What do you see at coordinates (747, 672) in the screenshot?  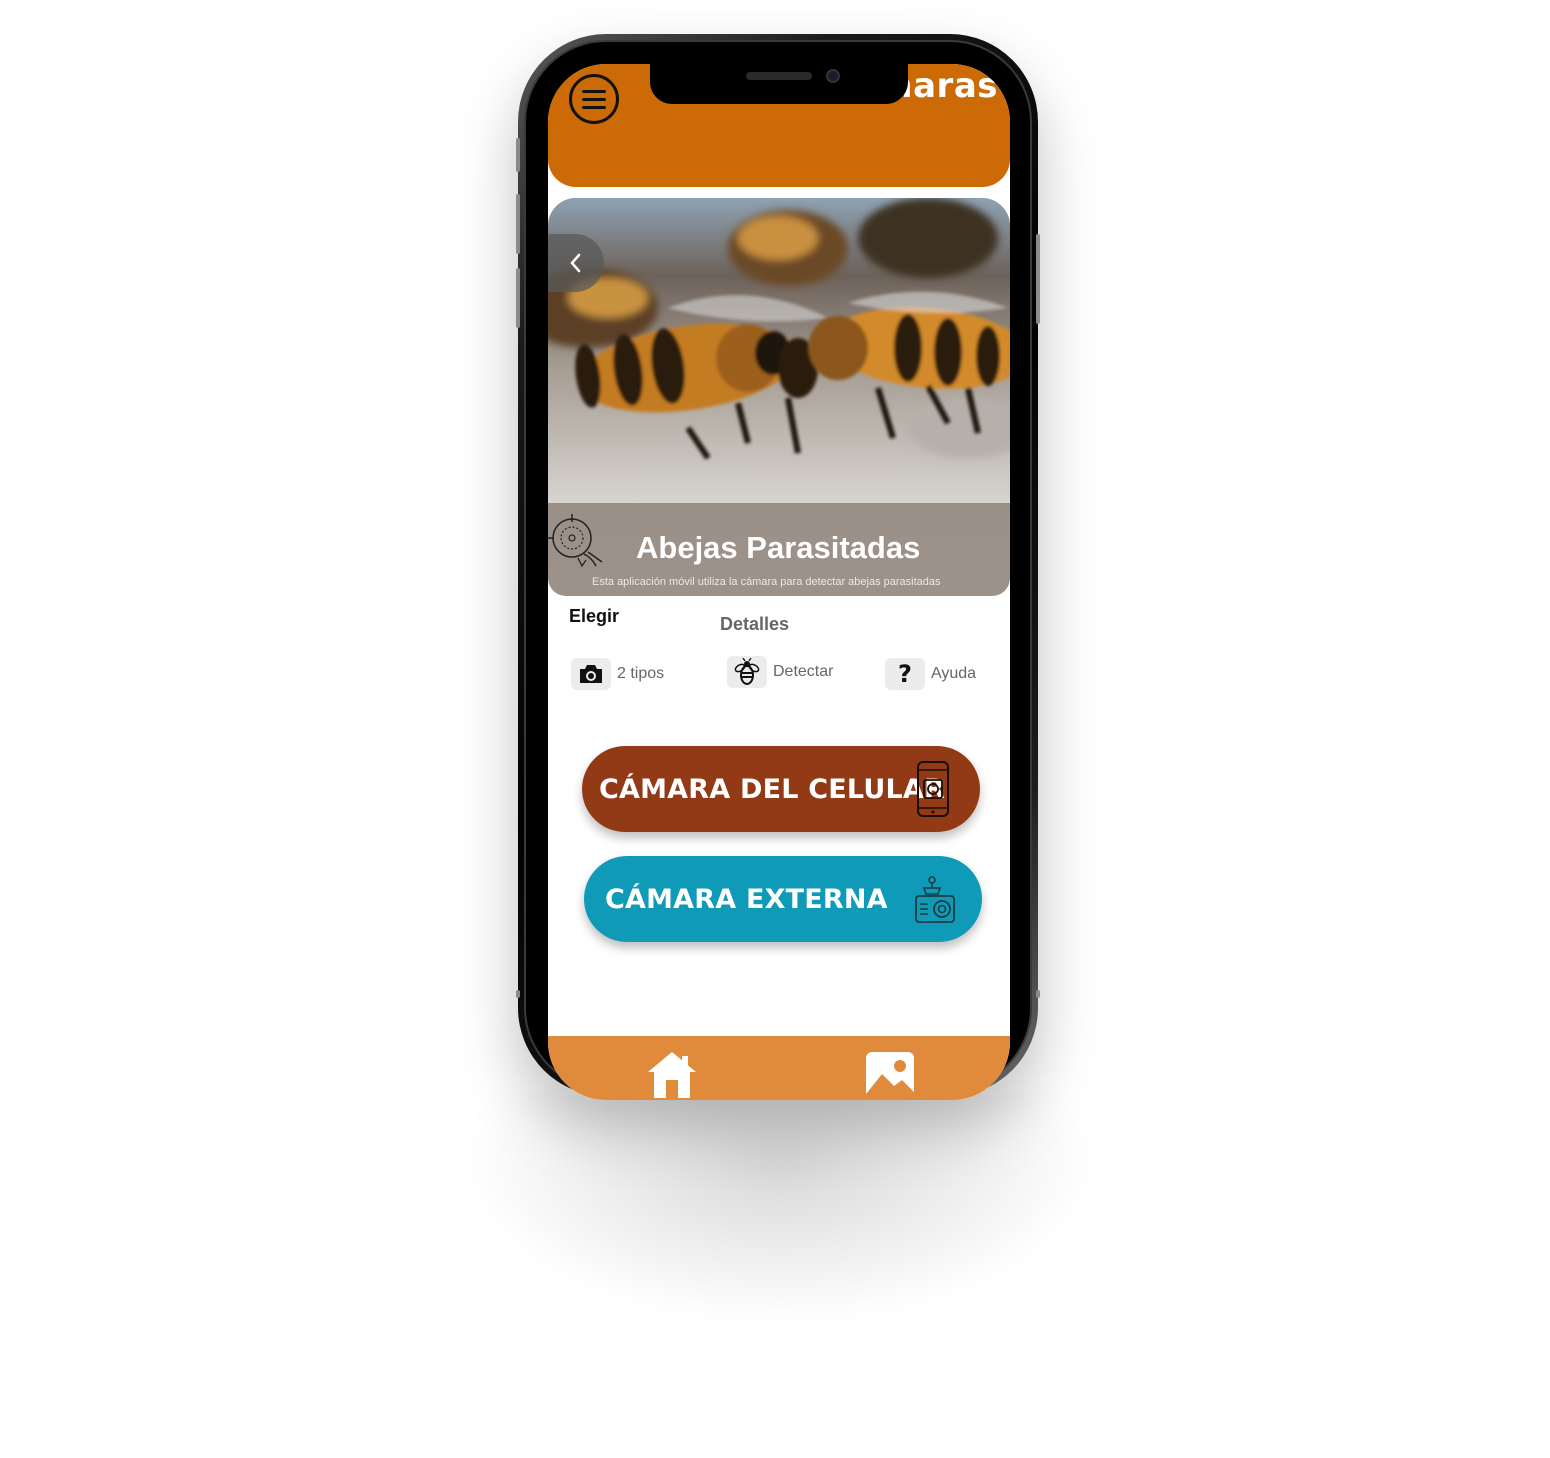 I see `bee-icon` at bounding box center [747, 672].